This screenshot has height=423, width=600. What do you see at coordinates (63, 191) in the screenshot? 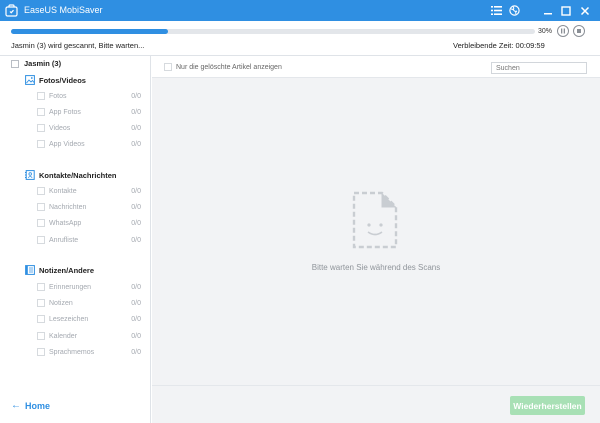
I see `item-label: Kontakte` at bounding box center [63, 191].